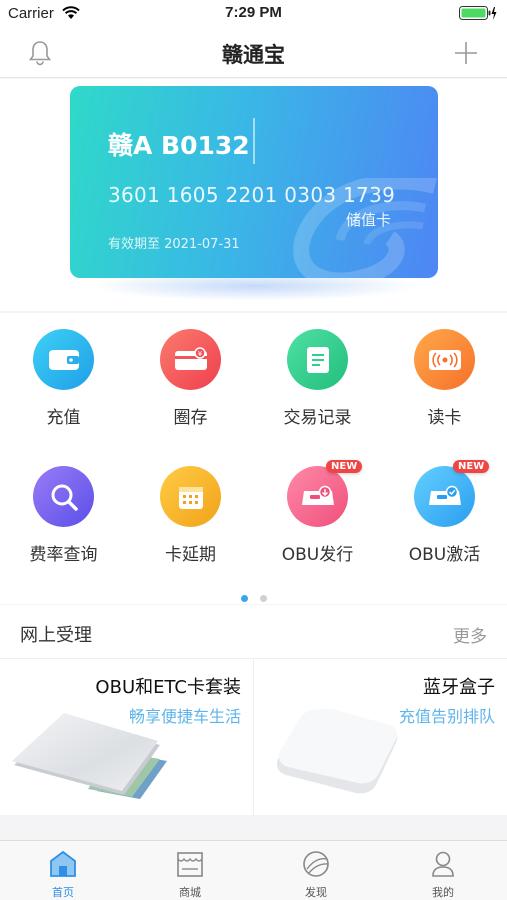 This screenshot has height=900, width=507. I want to click on add-icon, so click(466, 55).